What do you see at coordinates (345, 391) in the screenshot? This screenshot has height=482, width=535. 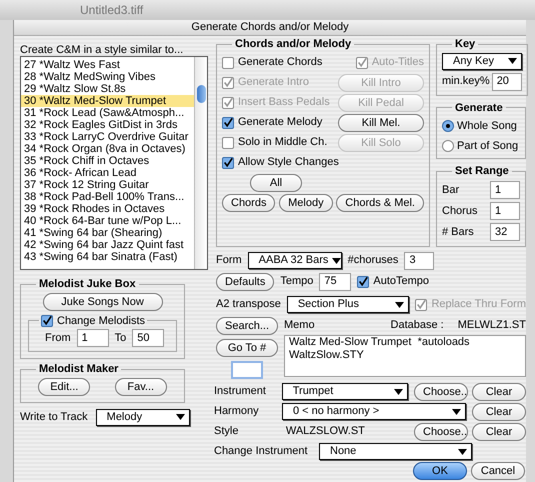 I see `assignment-dropdown: Trumpet` at bounding box center [345, 391].